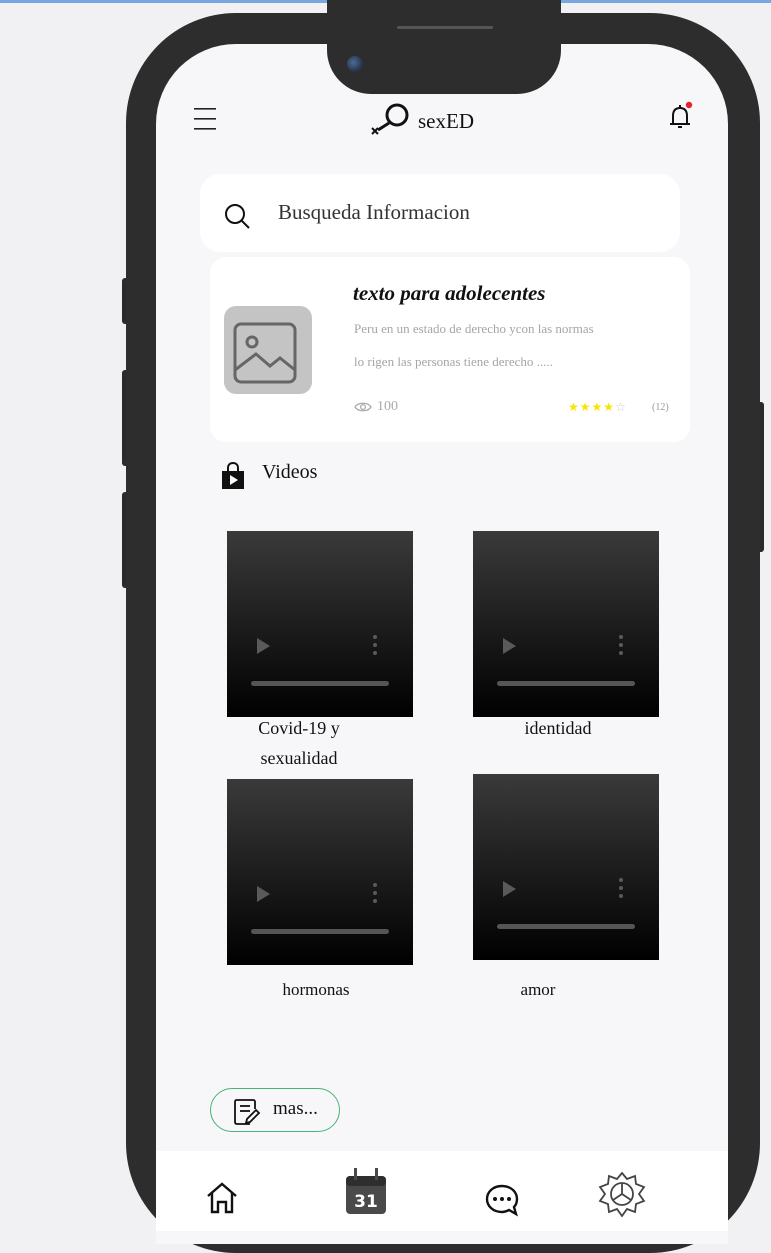 The image size is (771, 1253). Describe the element at coordinates (233, 475) in the screenshot. I see `shopping-bag-play-icon` at that location.